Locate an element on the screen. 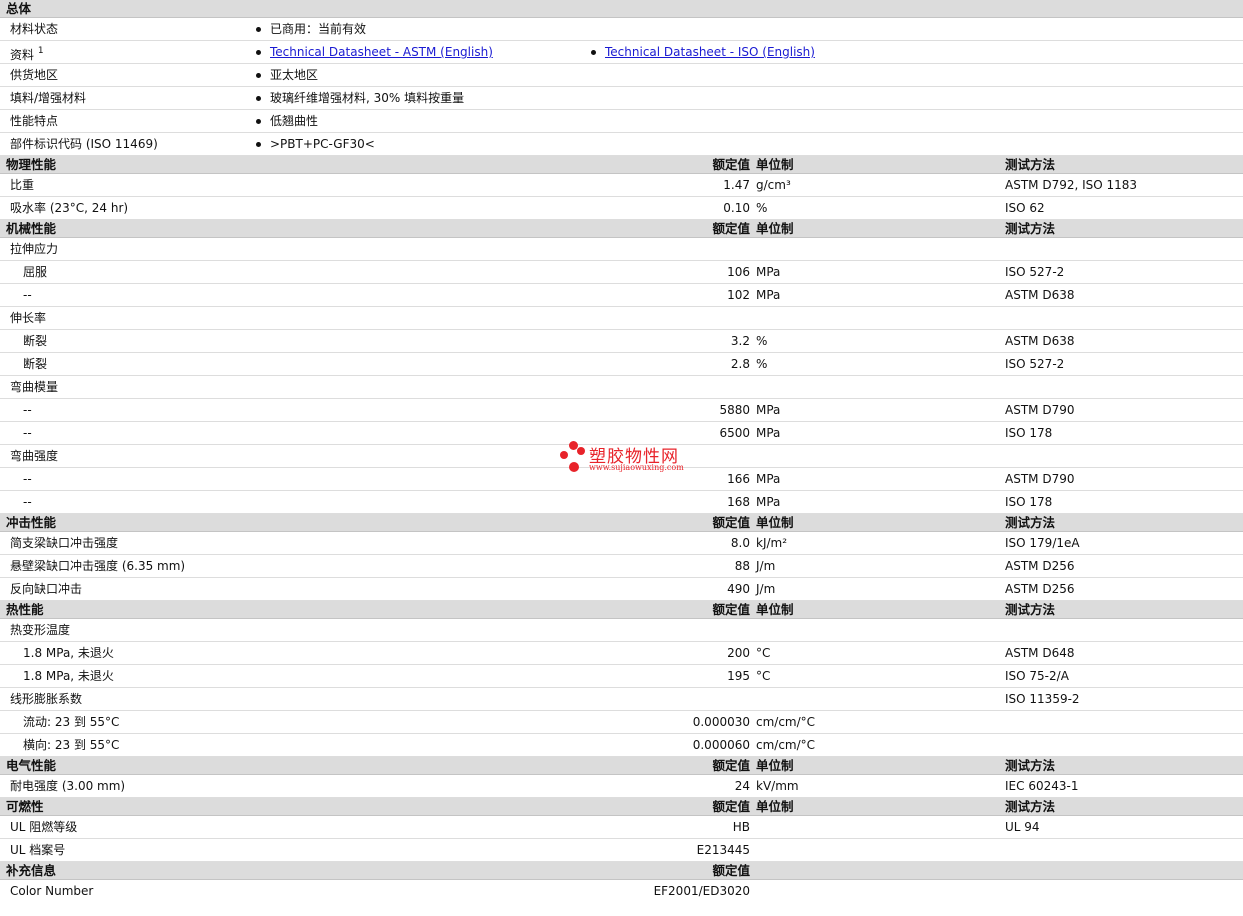 This screenshot has height=916, width=1243. property-label: 比重 is located at coordinates (22, 185).